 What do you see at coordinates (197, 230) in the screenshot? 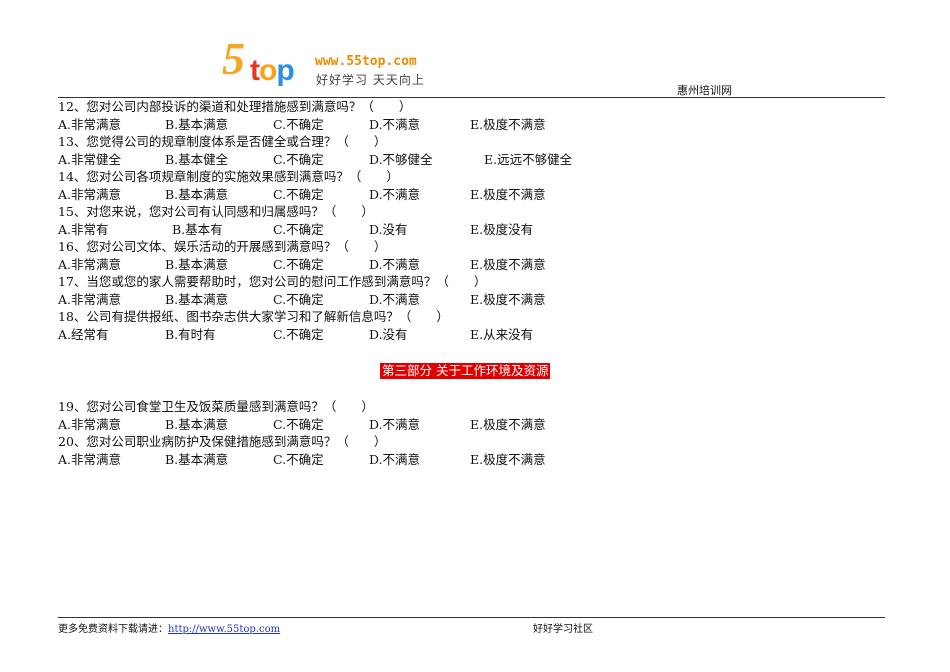
I see `answer-option: B.基本有` at bounding box center [197, 230].